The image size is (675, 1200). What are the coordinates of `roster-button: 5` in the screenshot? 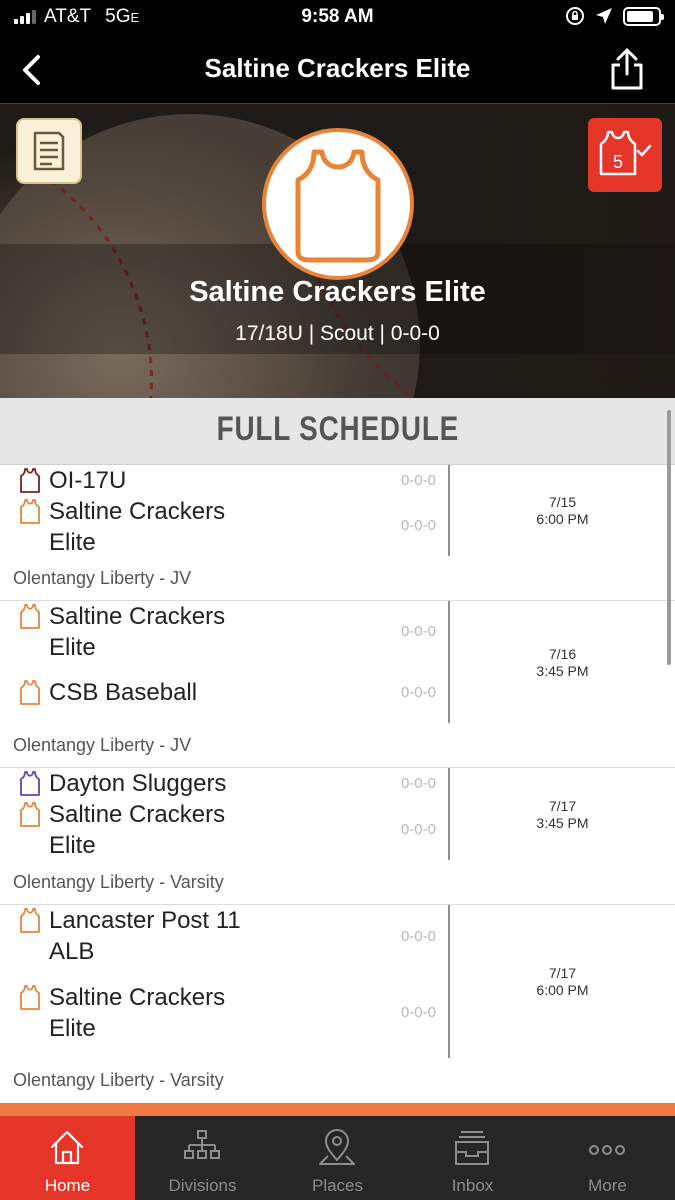 It's located at (625, 155).